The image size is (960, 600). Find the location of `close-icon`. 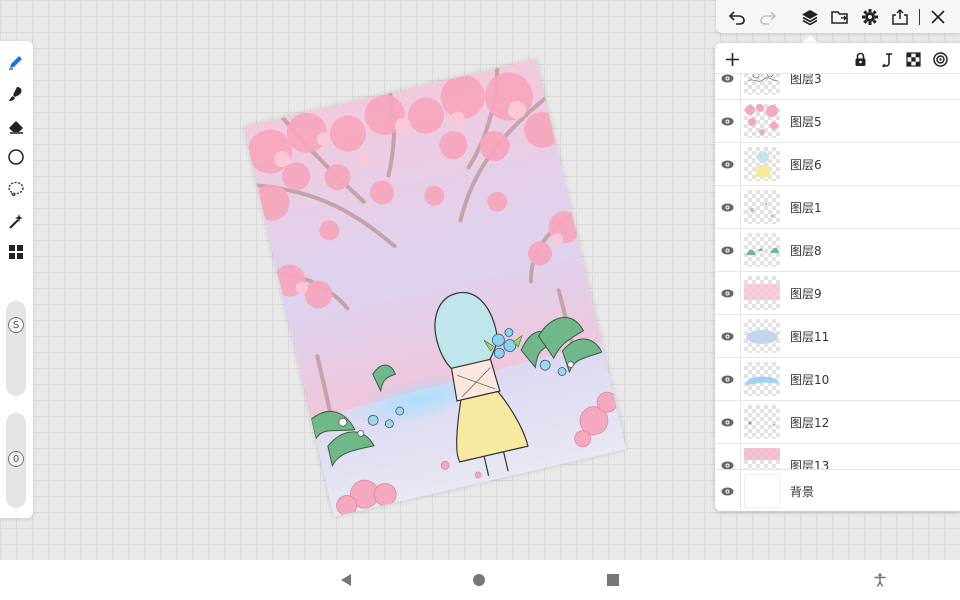

close-icon is located at coordinates (938, 17).